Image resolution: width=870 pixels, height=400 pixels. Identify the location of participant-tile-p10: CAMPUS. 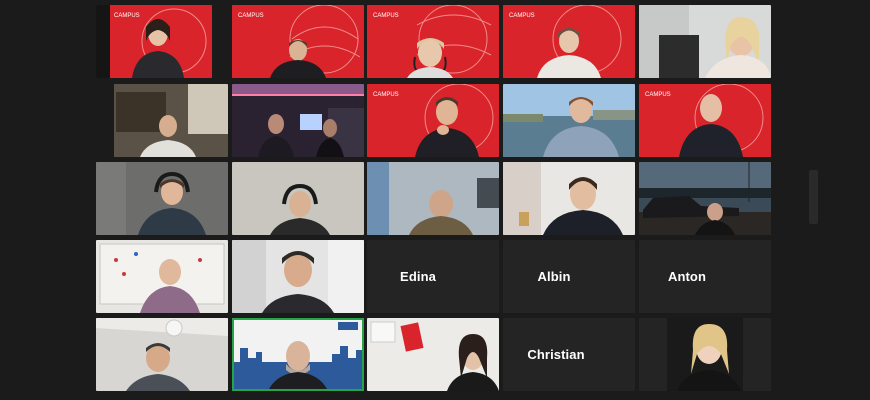
(705, 120).